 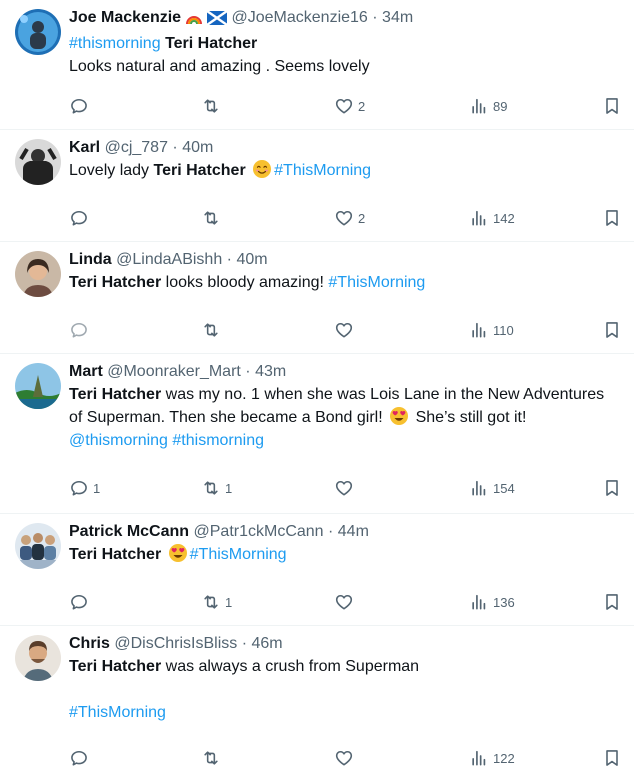 I want to click on display-name: Joe Mackenzie, so click(x=125, y=17).